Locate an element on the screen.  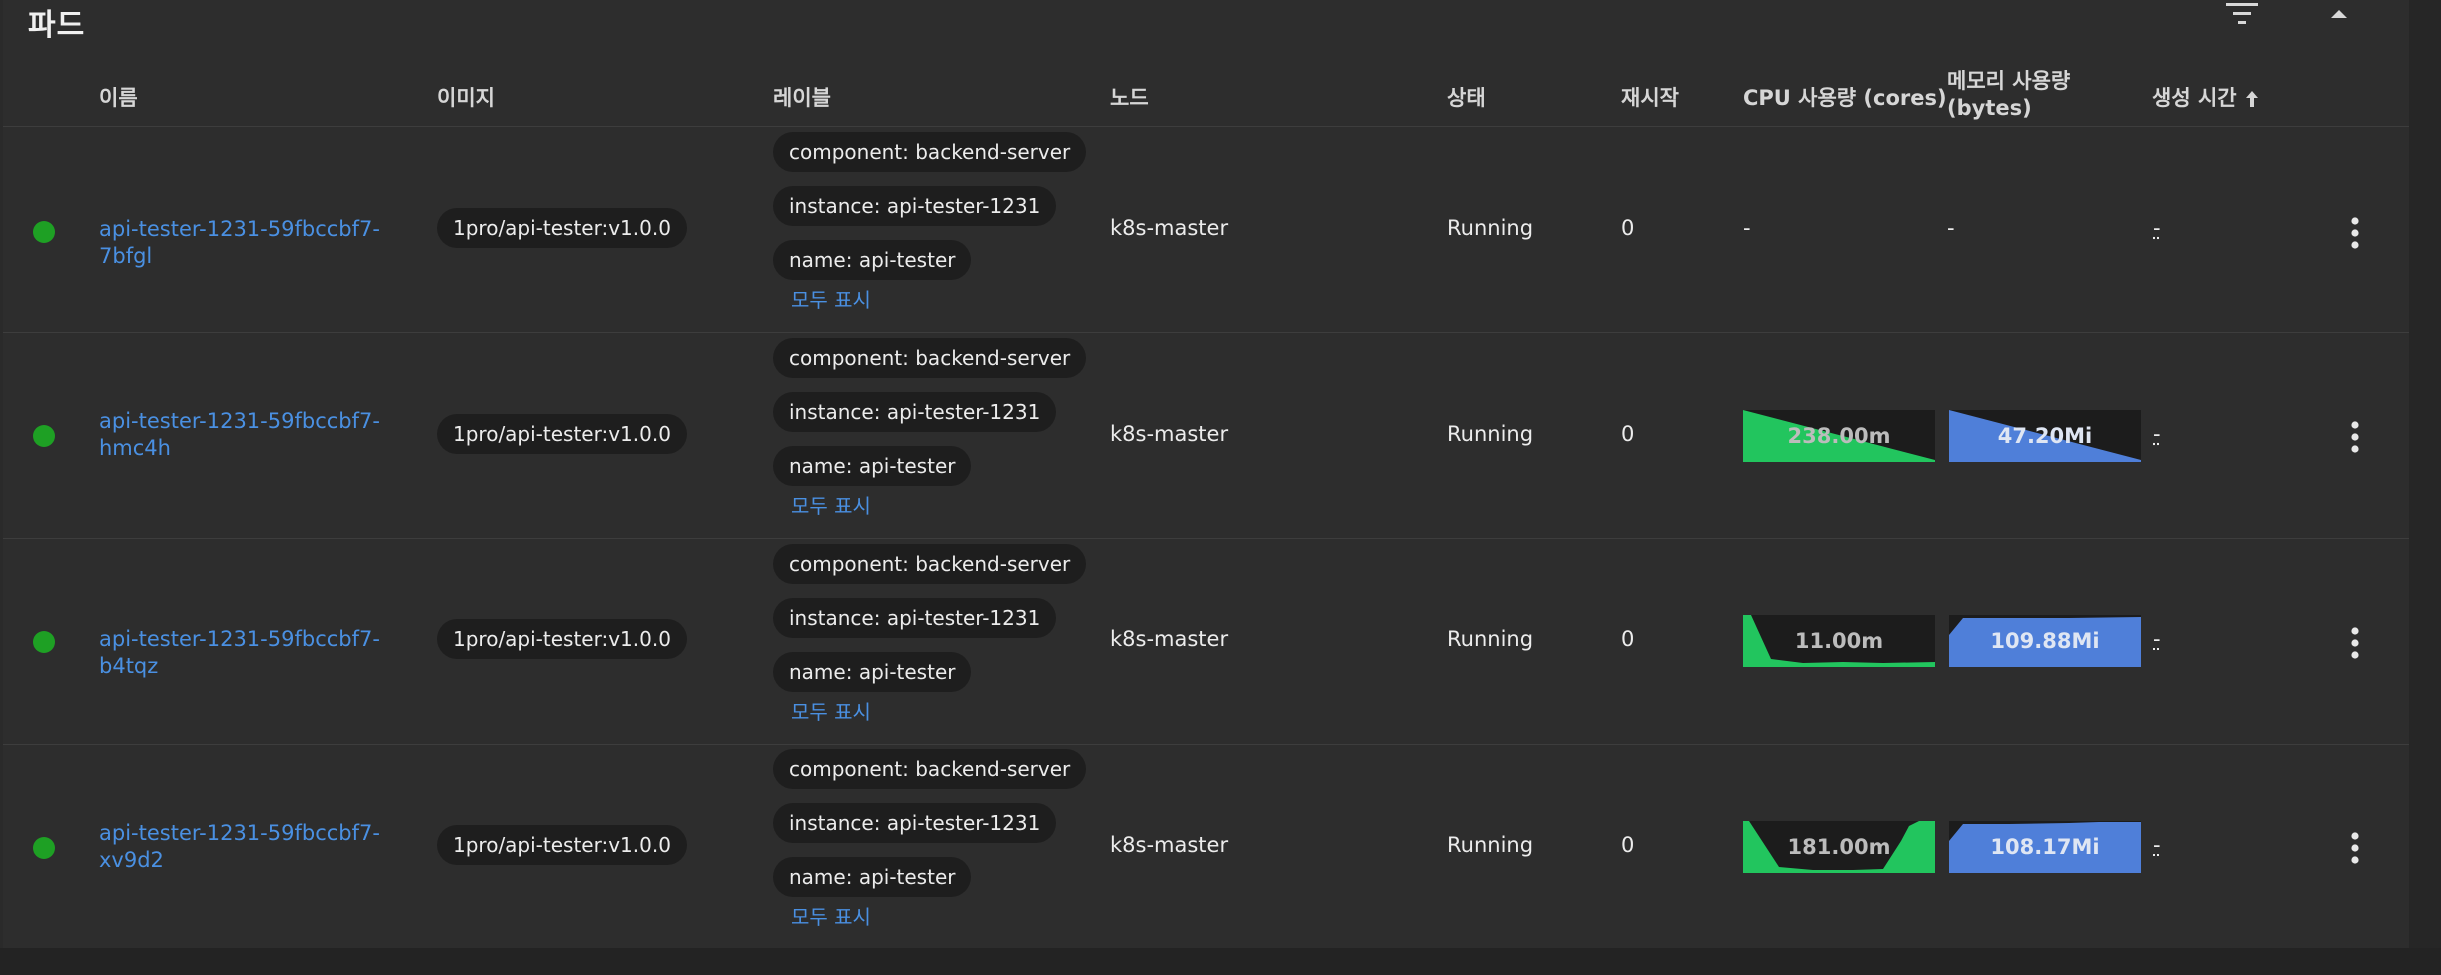
pod-name-line1: api-tester-1231-59fbccbf7-b4tqz is located at coordinates (239, 652).